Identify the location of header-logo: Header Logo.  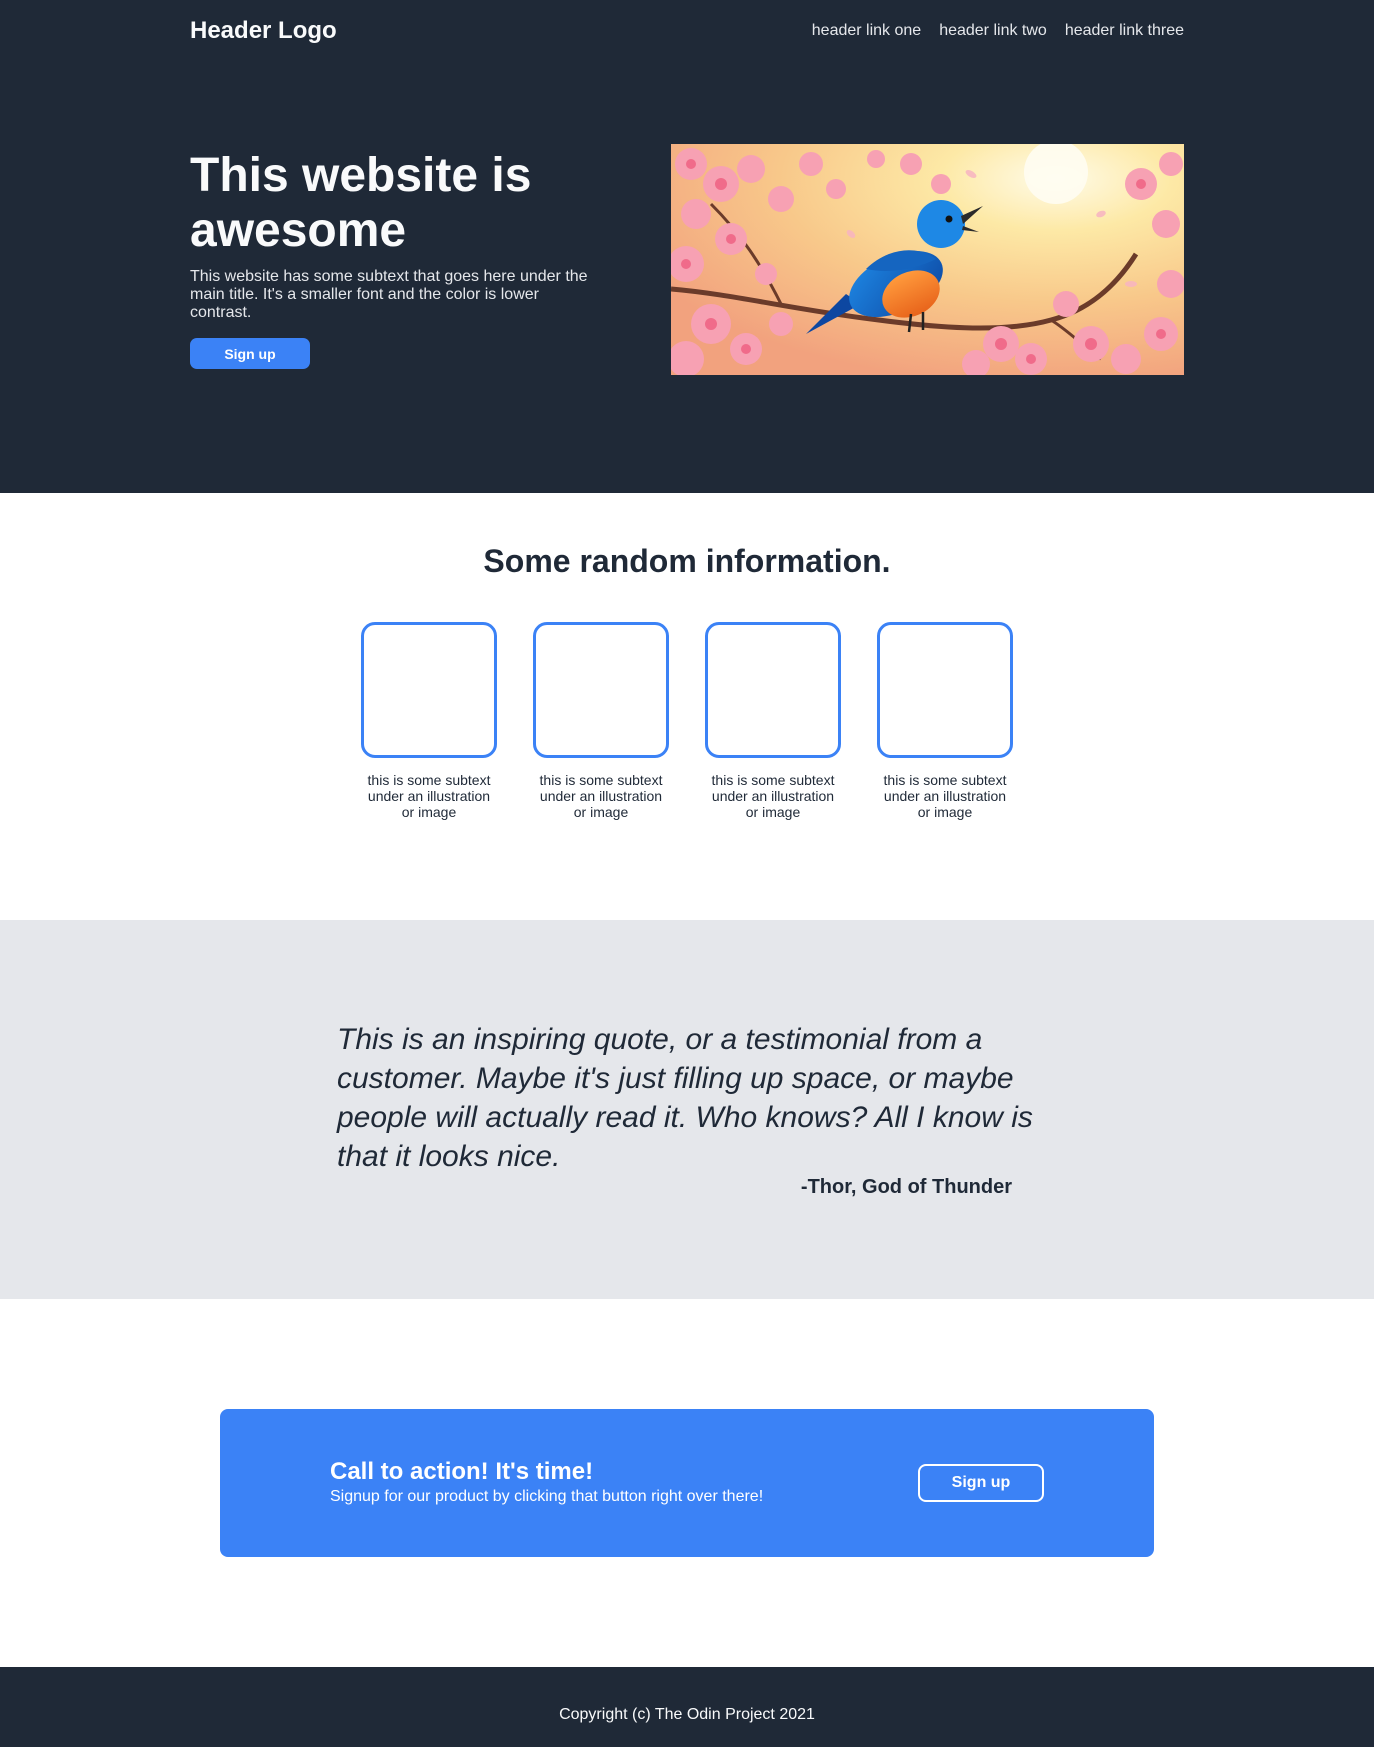
(263, 31).